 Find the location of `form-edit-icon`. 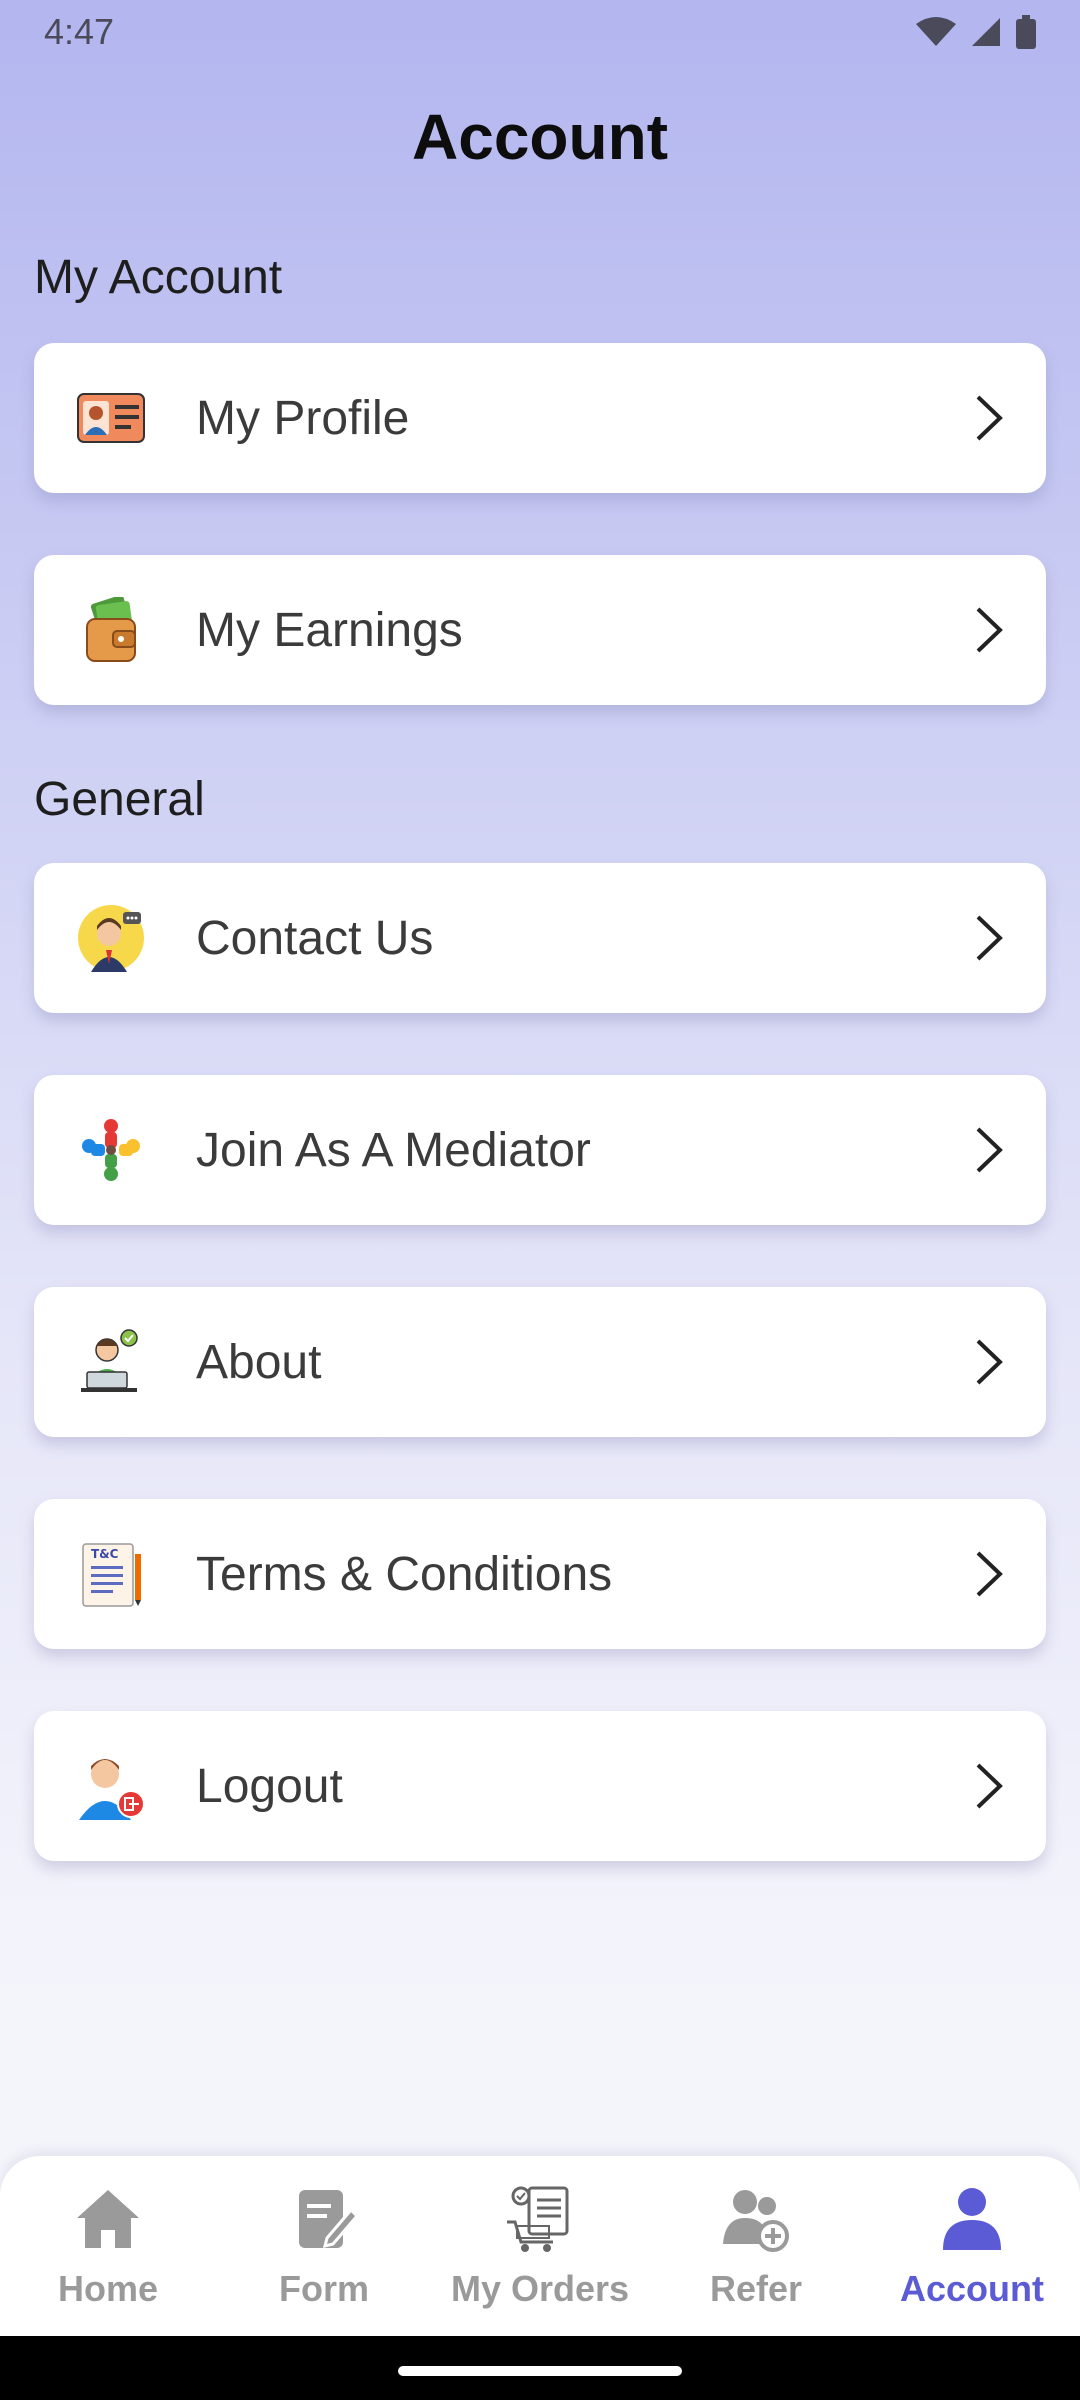

form-edit-icon is located at coordinates (329, 2219).